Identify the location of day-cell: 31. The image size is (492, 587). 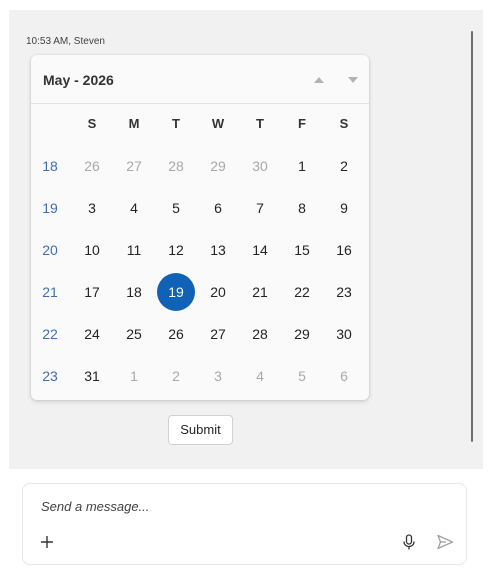
(92, 376).